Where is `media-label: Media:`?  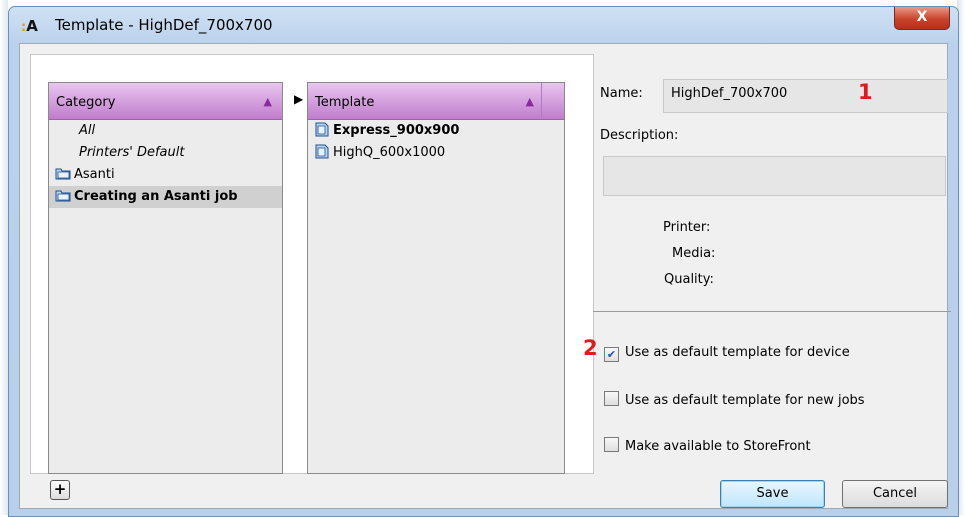
media-label: Media: is located at coordinates (694, 253).